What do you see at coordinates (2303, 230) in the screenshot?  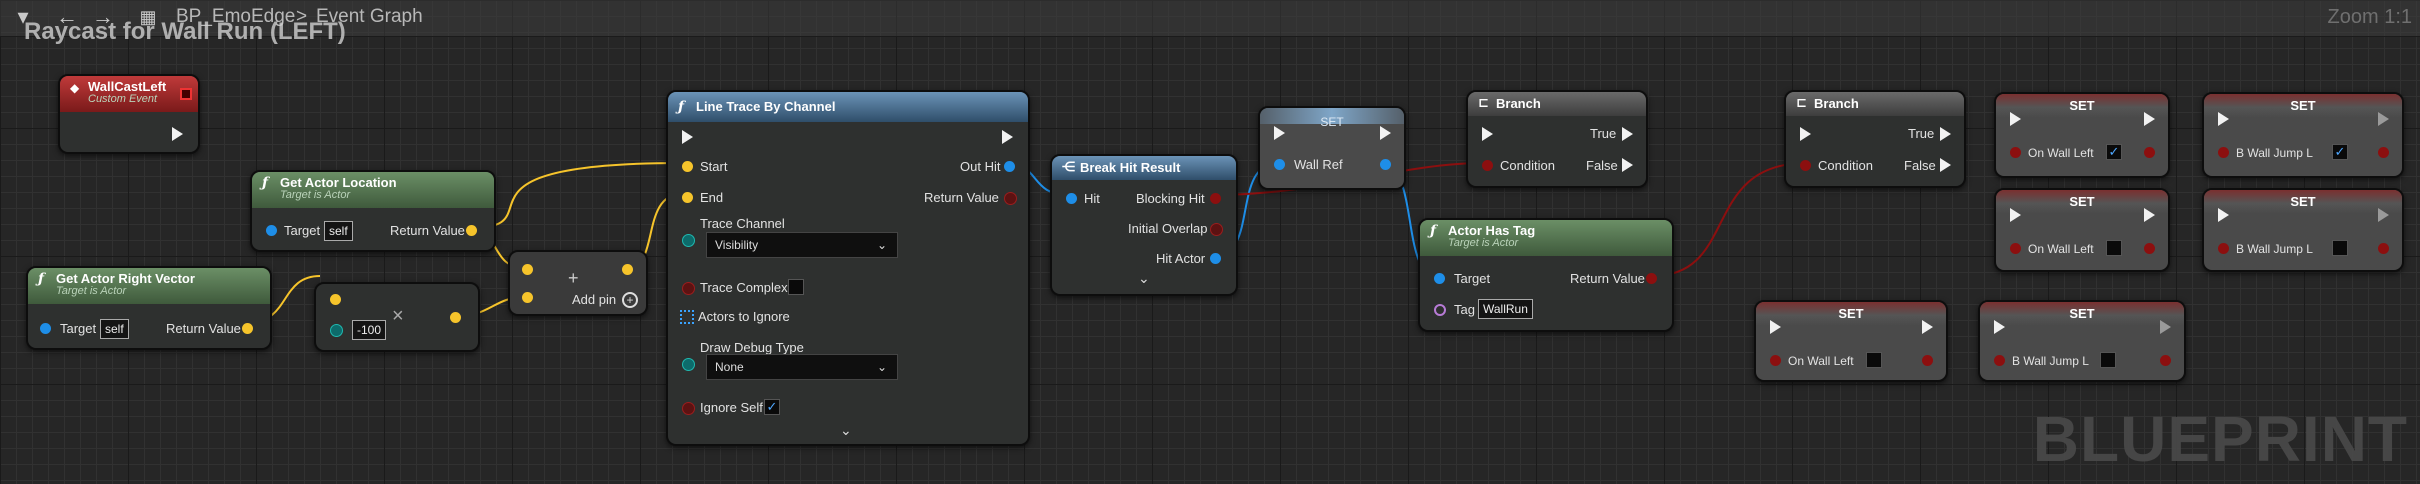 I see `set-b-wall-jump-l-node-2: SET B Wall Jump L` at bounding box center [2303, 230].